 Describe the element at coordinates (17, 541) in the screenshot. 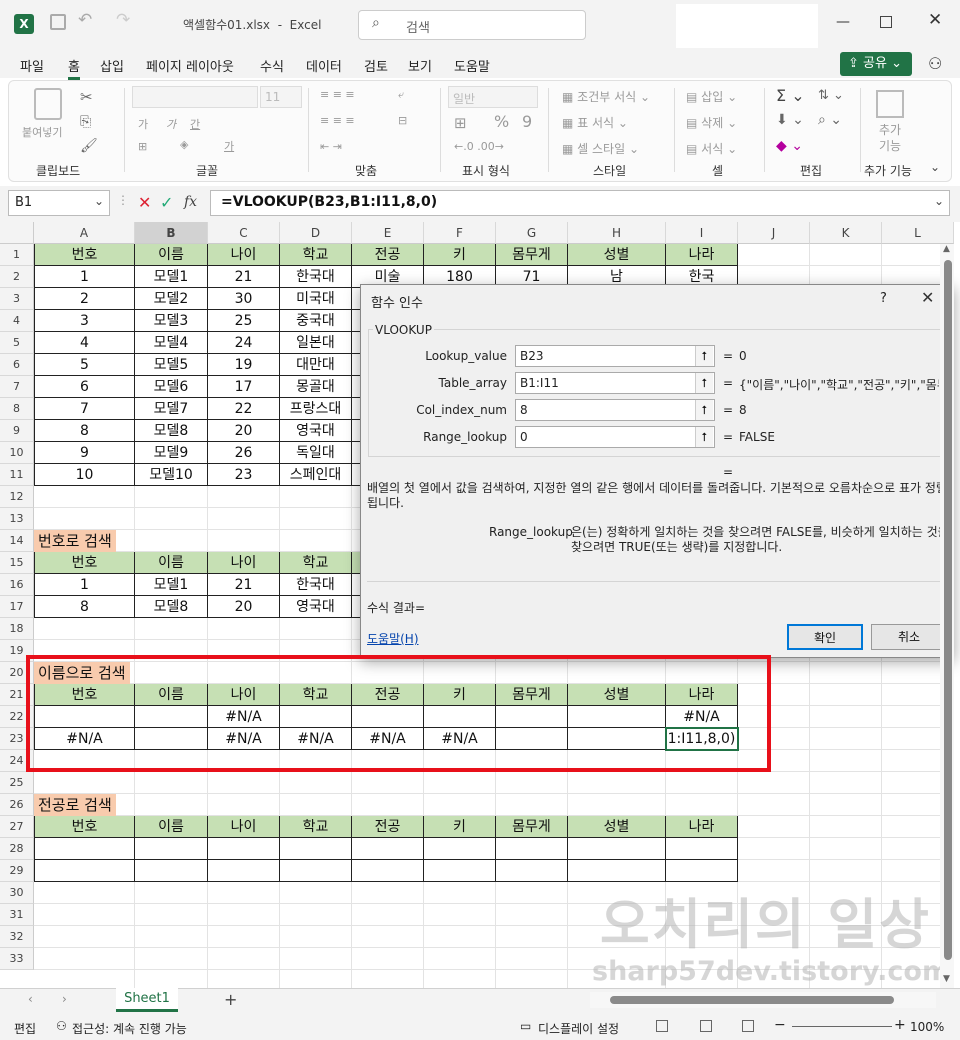

I see `row-header: 14` at that location.